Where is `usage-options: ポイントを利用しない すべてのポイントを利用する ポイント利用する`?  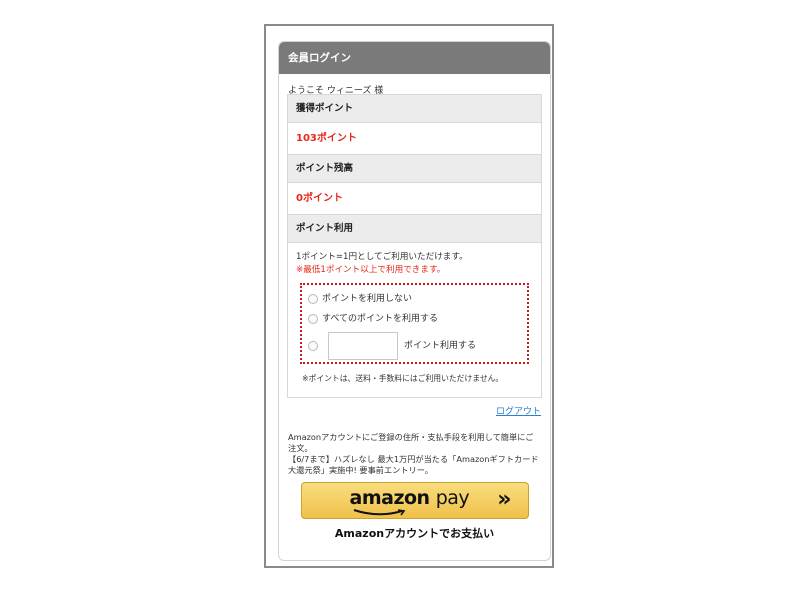 usage-options: ポイントを利用しない すべてのポイントを利用する ポイント利用する is located at coordinates (414, 323).